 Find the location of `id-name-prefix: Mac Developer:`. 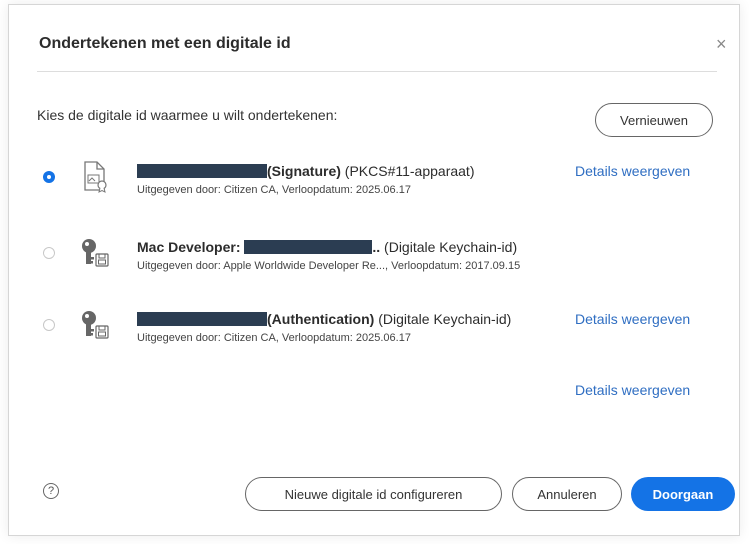

id-name-prefix: Mac Developer: is located at coordinates (191, 247).